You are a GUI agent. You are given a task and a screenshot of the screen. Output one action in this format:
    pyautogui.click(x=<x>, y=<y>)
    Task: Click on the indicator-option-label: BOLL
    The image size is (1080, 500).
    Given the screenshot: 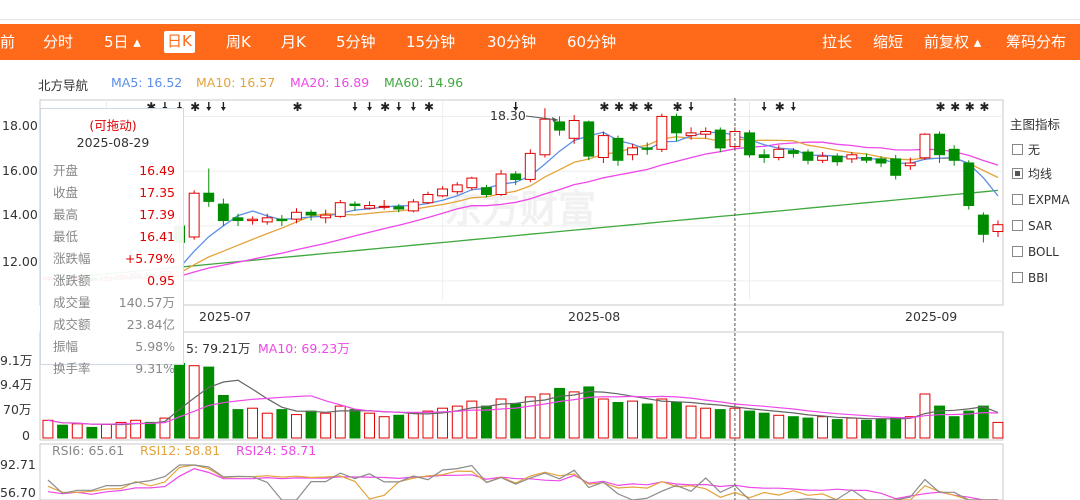 What is the action you would take?
    pyautogui.click(x=1043, y=252)
    